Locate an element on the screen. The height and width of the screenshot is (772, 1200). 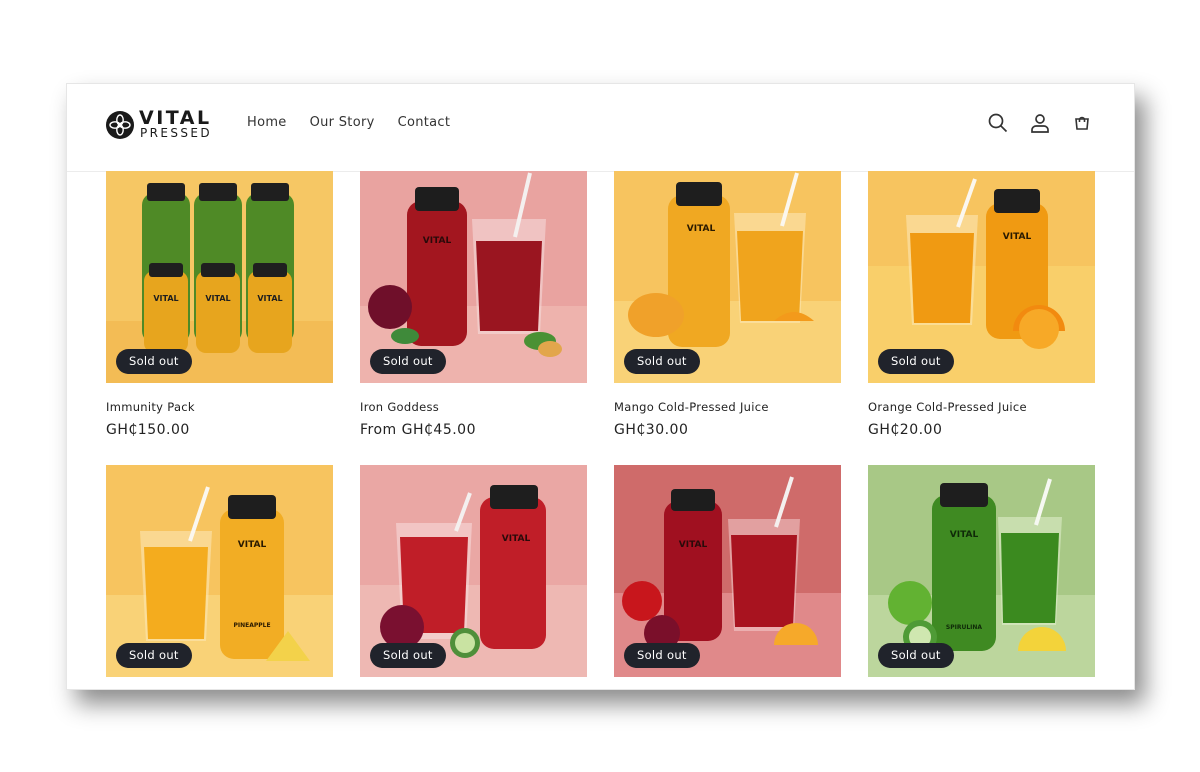
product-price: GH₵150.00 is located at coordinates (148, 430).